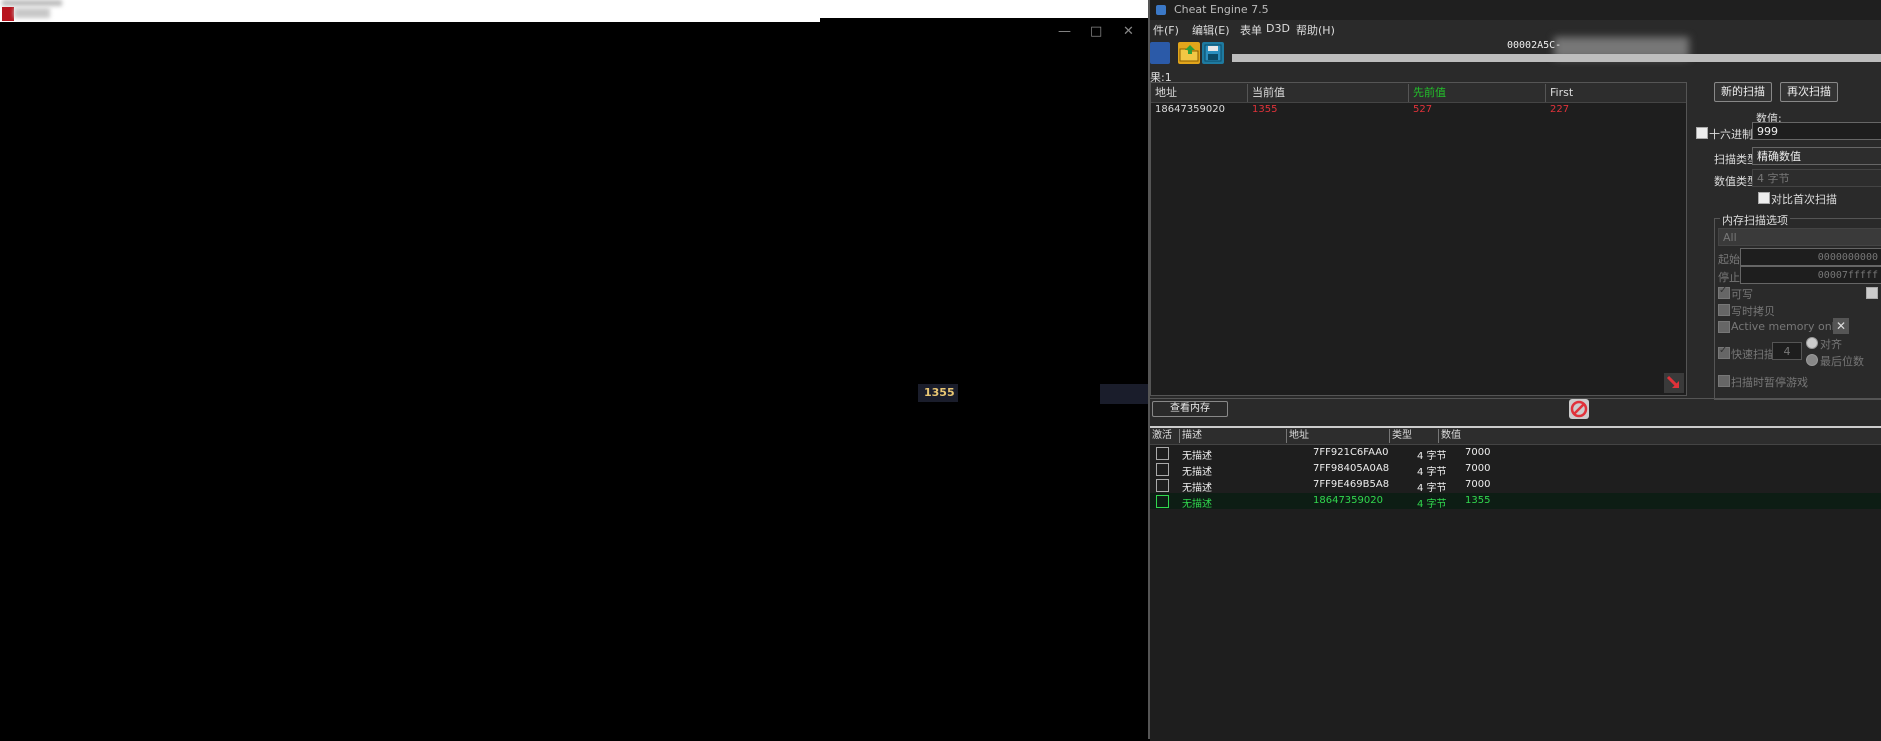 The height and width of the screenshot is (741, 1881). I want to click on minimize-icon: —, so click(1064, 31).